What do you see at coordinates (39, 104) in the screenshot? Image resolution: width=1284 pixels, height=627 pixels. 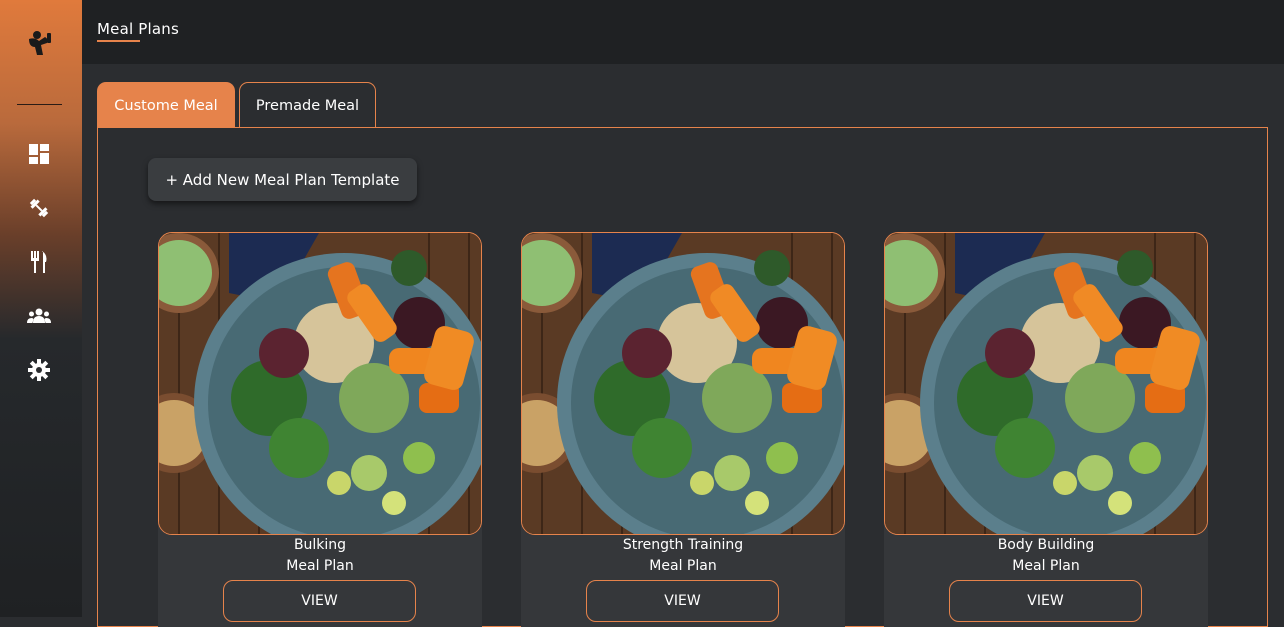 I see `sidebar-divider` at bounding box center [39, 104].